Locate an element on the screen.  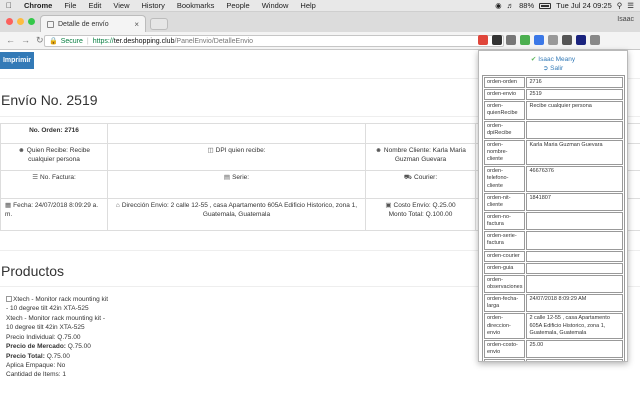
receiver-cell: ☻ Quien Recibe: Recibe cualquier persona is located at coordinates (54, 157).